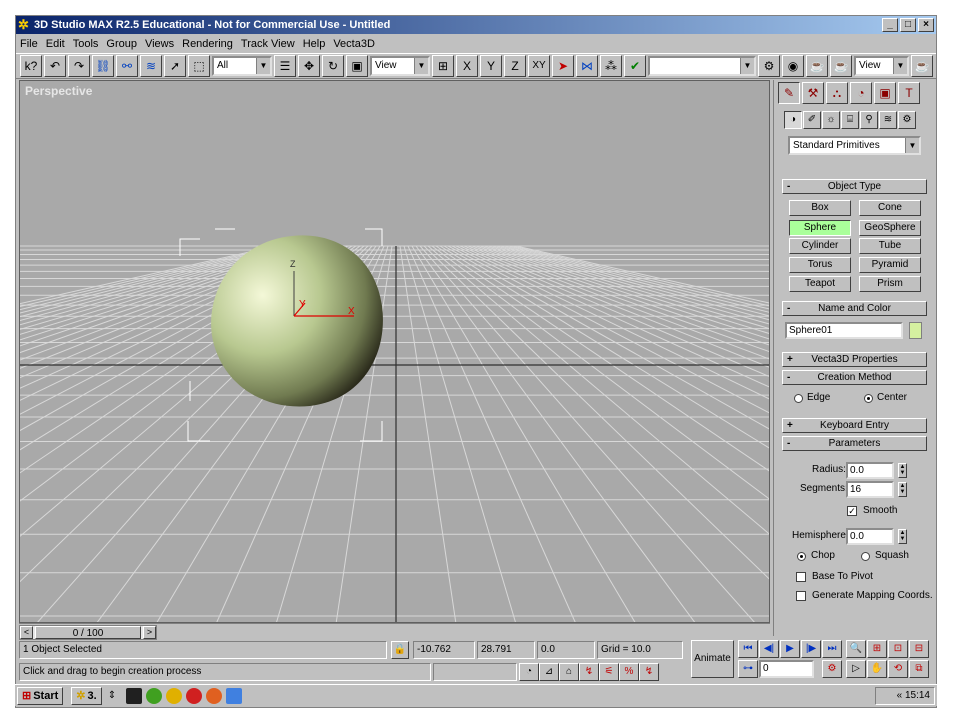 The image size is (960, 720). Describe the element at coordinates (869, 120) in the screenshot. I see `helpers-subtab-icon: ⚲` at that location.